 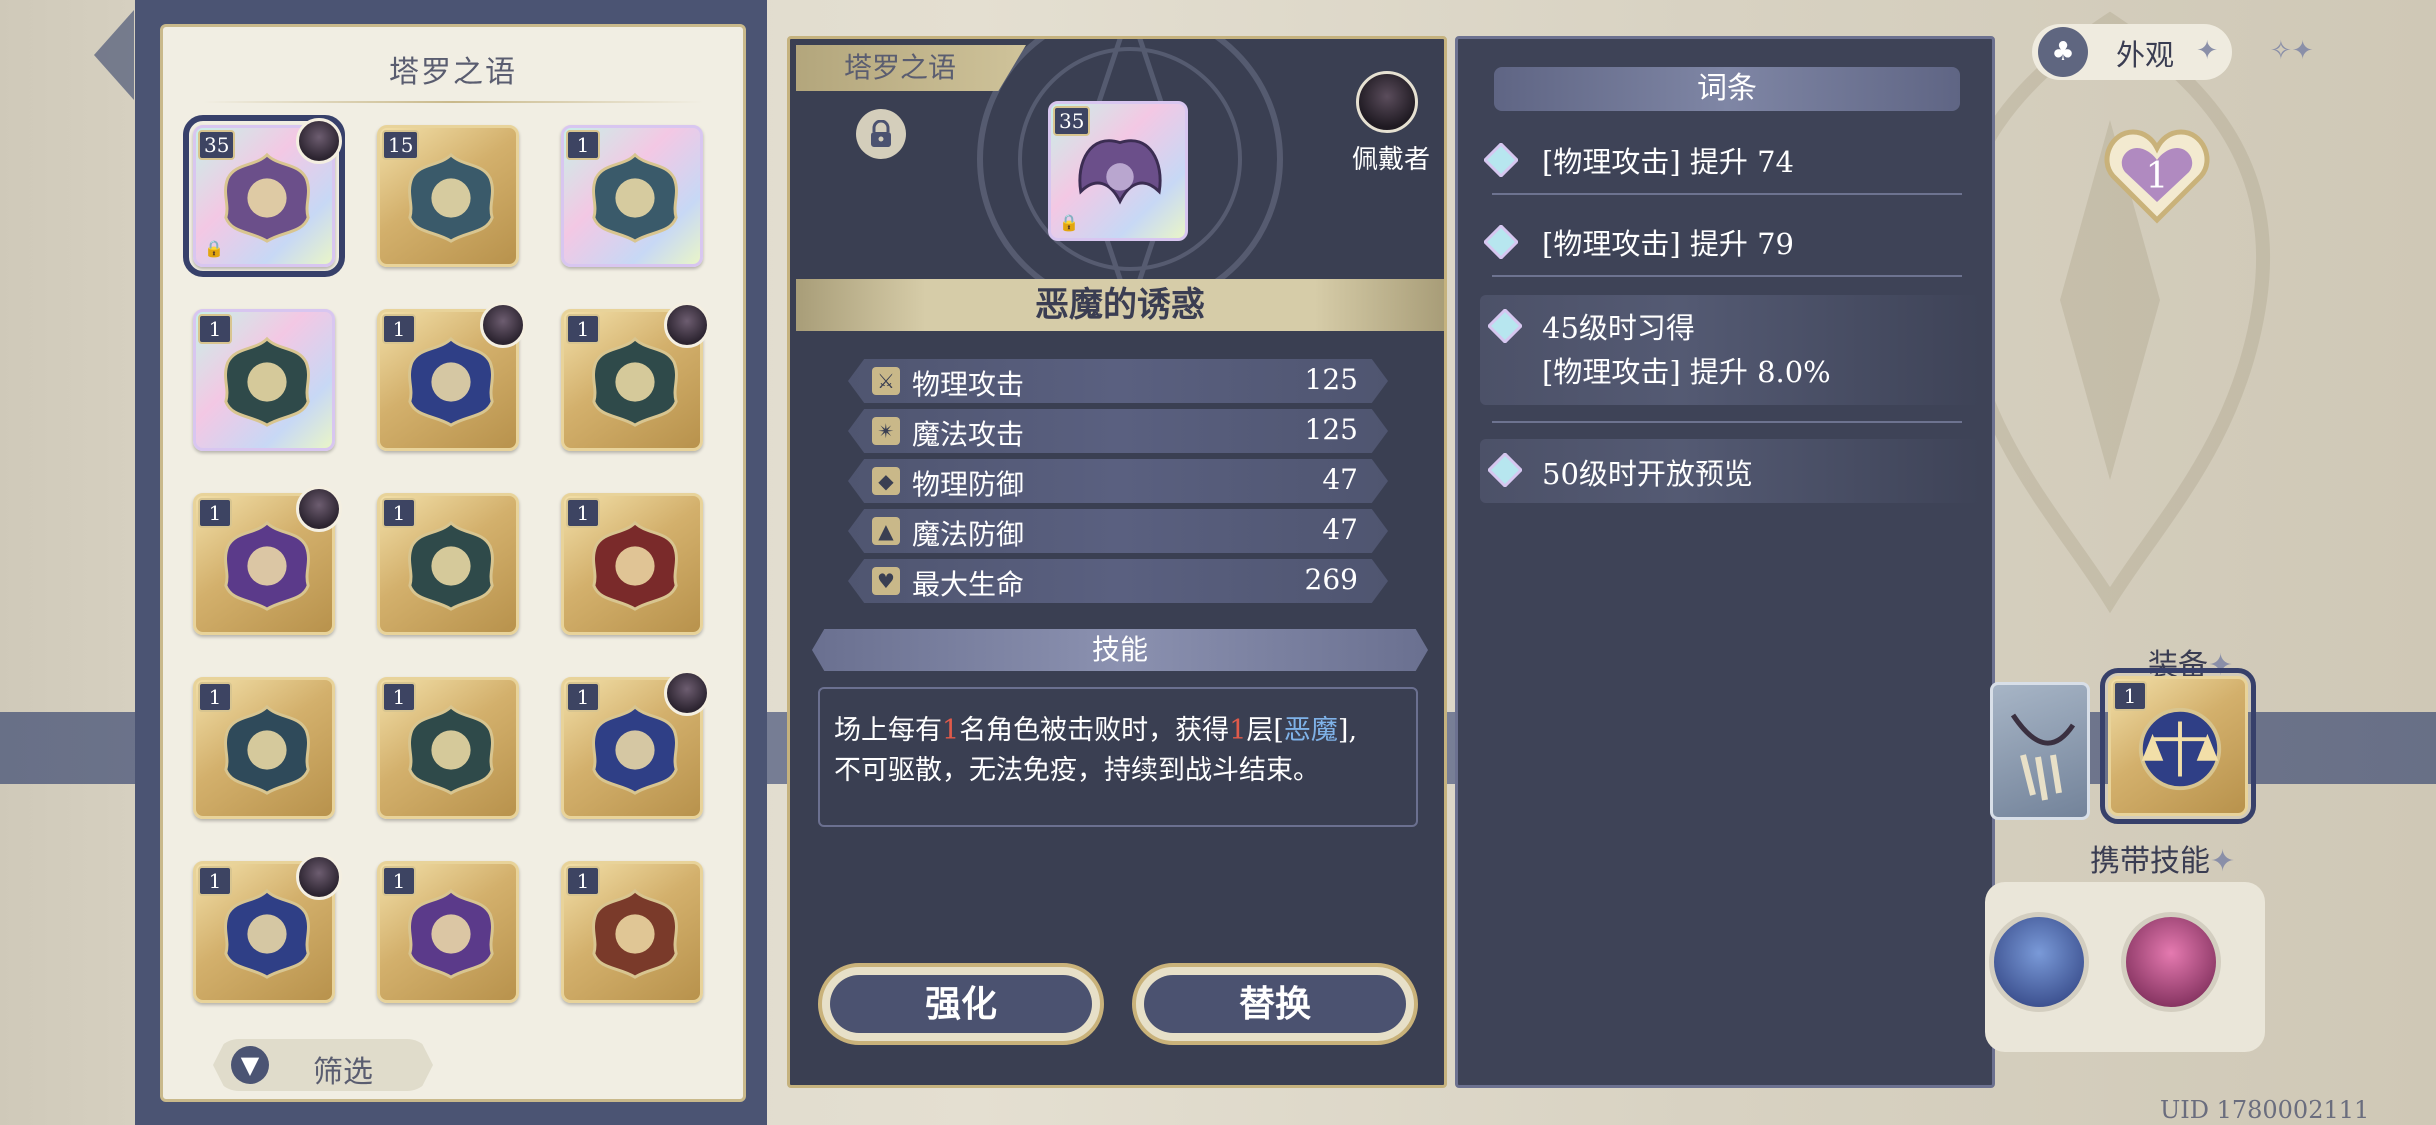 I want to click on appearance-label: 外观, so click(x=2145, y=55).